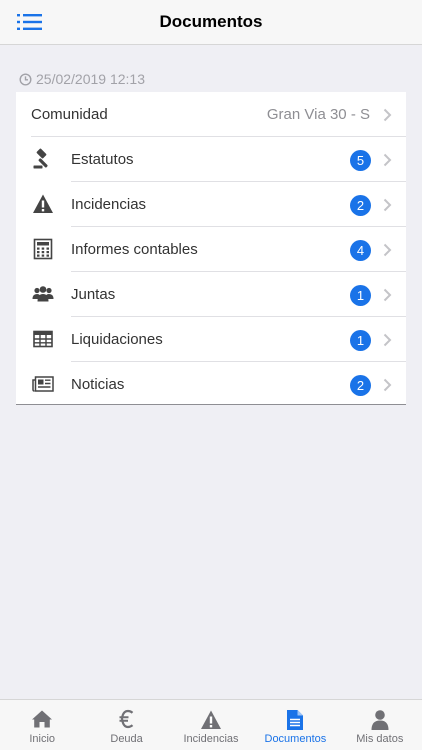  I want to click on tab-label: Incidencias, so click(211, 739).